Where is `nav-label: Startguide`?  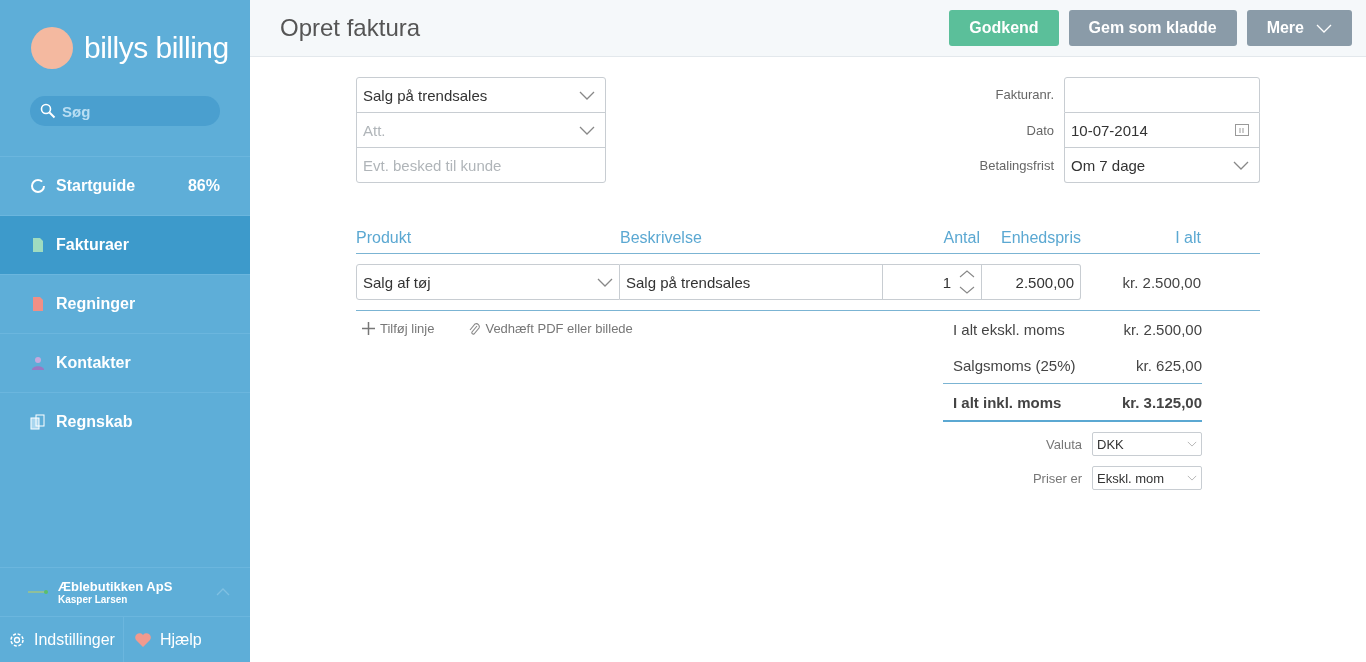
nav-label: Startguide is located at coordinates (96, 186).